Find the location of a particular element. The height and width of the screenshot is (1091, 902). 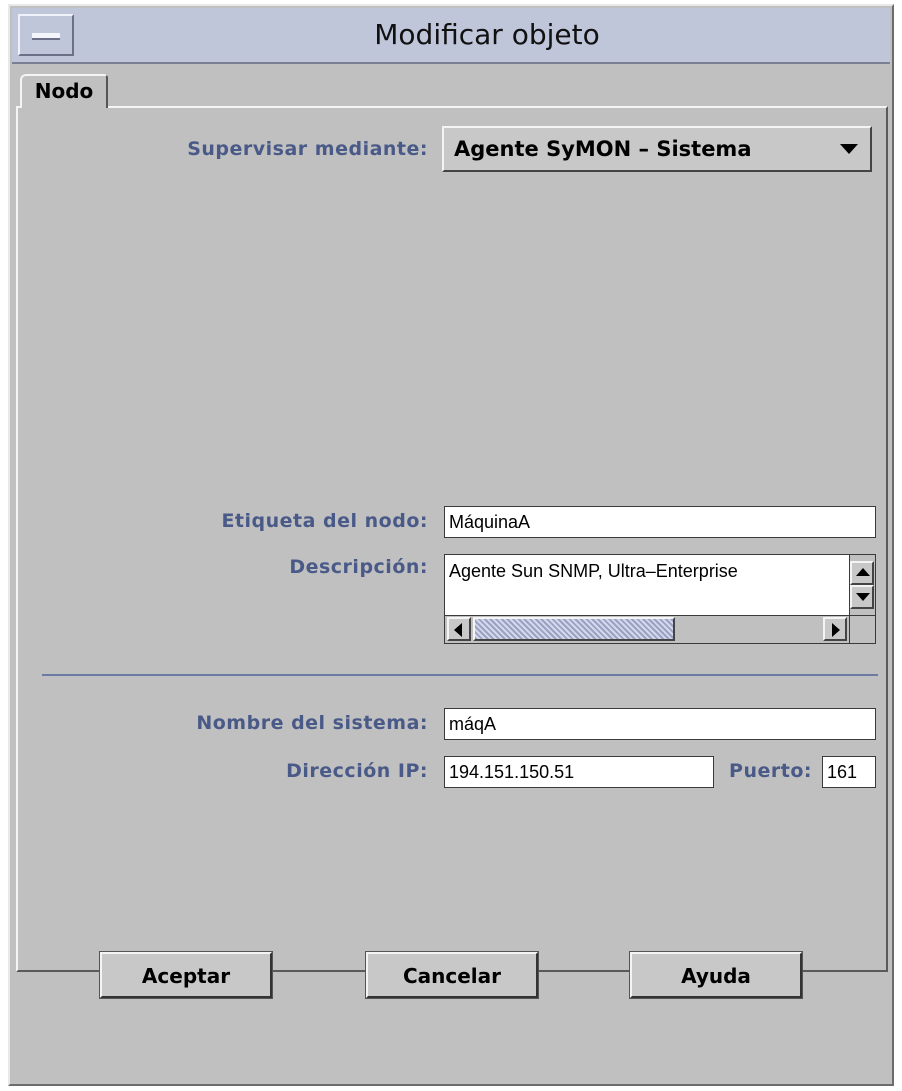

help-button: Ayuda is located at coordinates (716, 975).